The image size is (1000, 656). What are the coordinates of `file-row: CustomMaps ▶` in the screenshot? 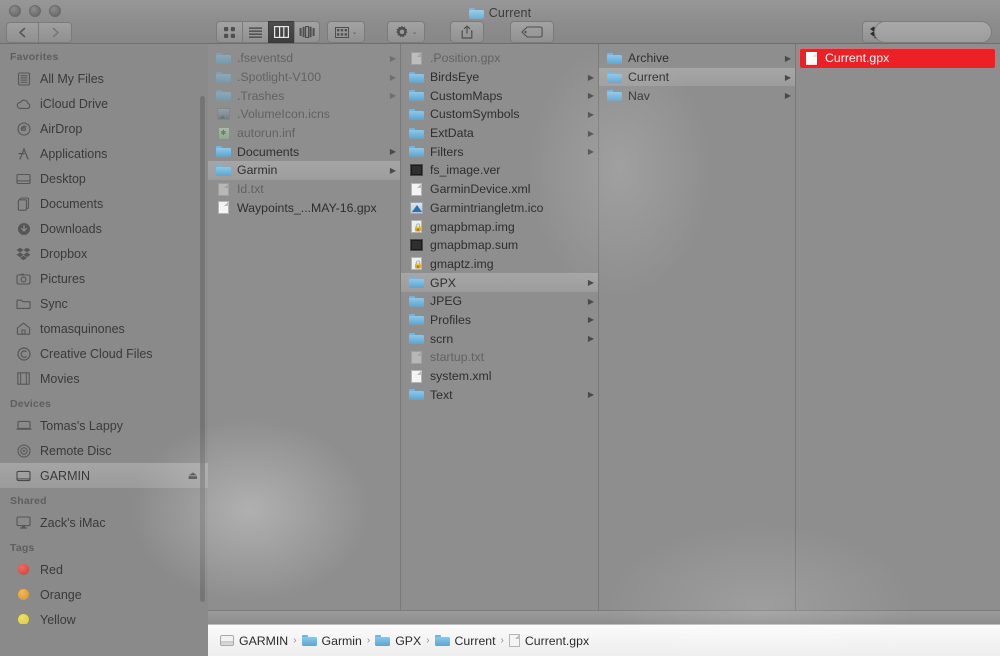 It's located at (499, 95).